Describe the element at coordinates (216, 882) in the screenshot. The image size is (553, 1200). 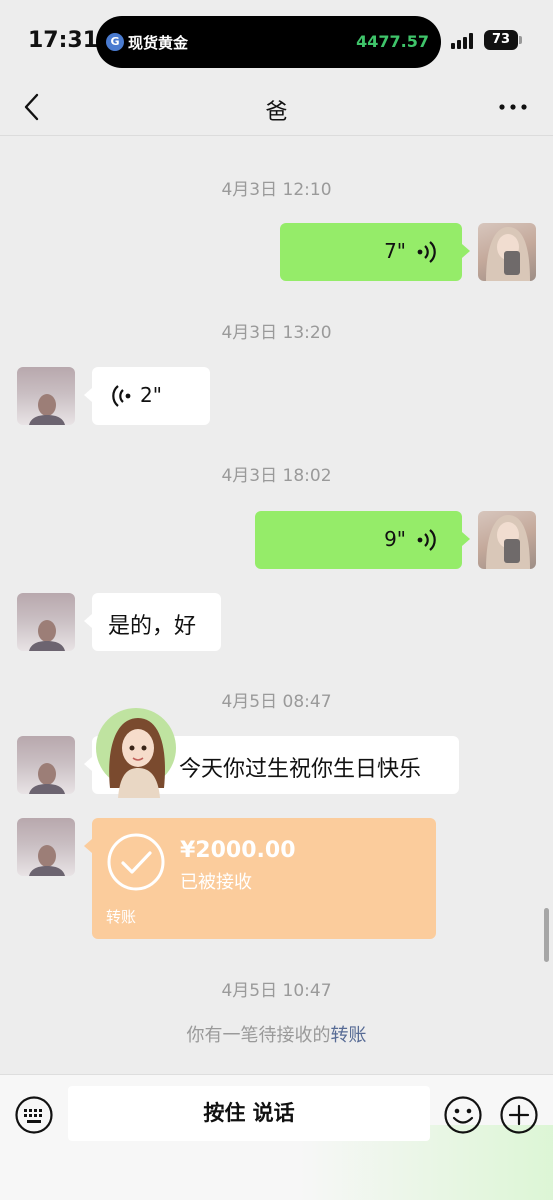
I see `transfer-status: 已被接收` at that location.